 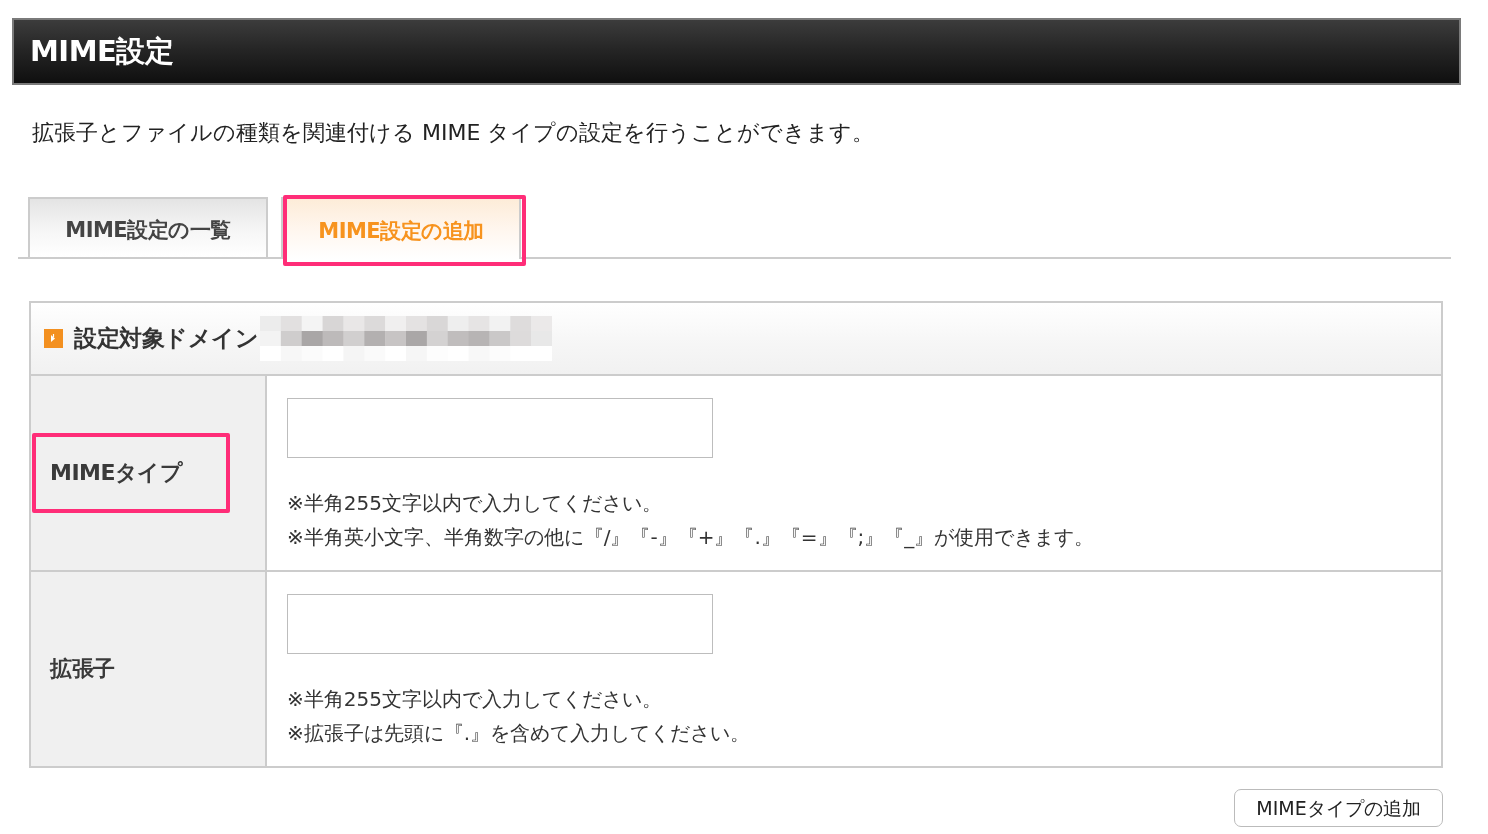 What do you see at coordinates (148, 227) in the screenshot?
I see `tab: MIME設定の一覧` at bounding box center [148, 227].